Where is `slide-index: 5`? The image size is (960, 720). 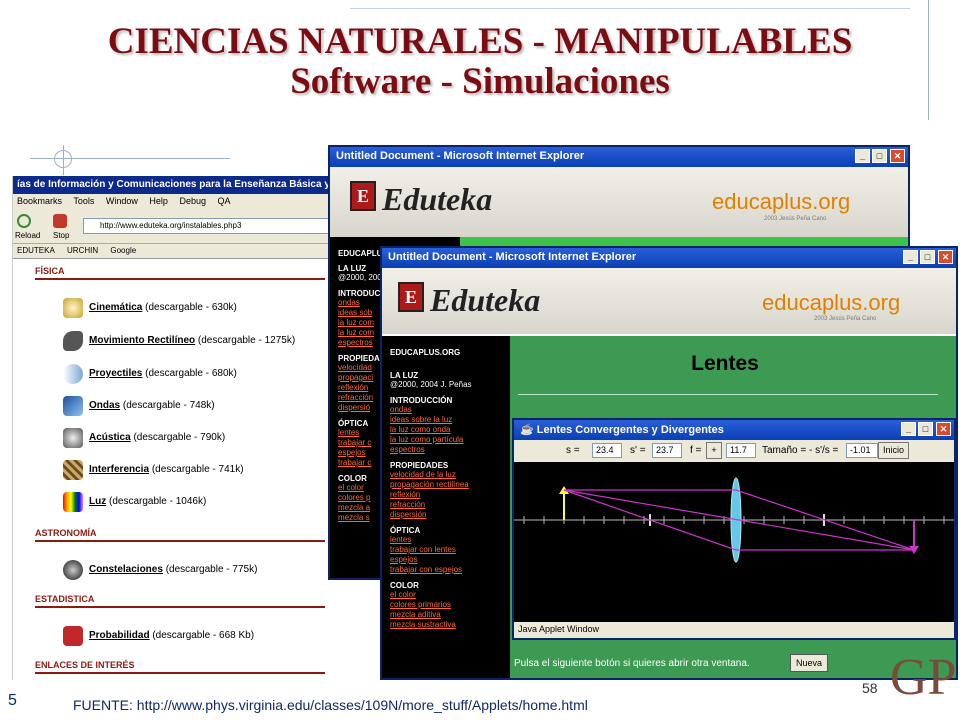 slide-index: 5 is located at coordinates (12, 700).